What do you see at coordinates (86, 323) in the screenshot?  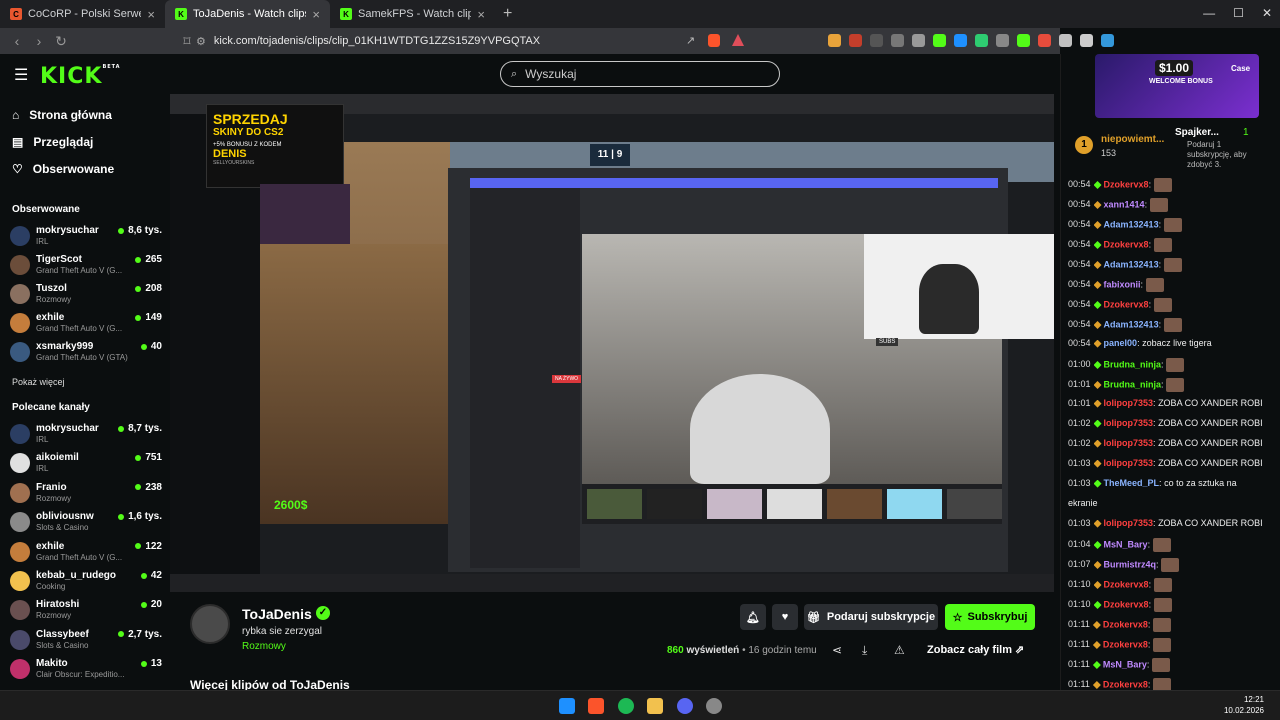 I see `sidebar-channel: exhile Grand Theft Auto V (G... 149` at bounding box center [86, 323].